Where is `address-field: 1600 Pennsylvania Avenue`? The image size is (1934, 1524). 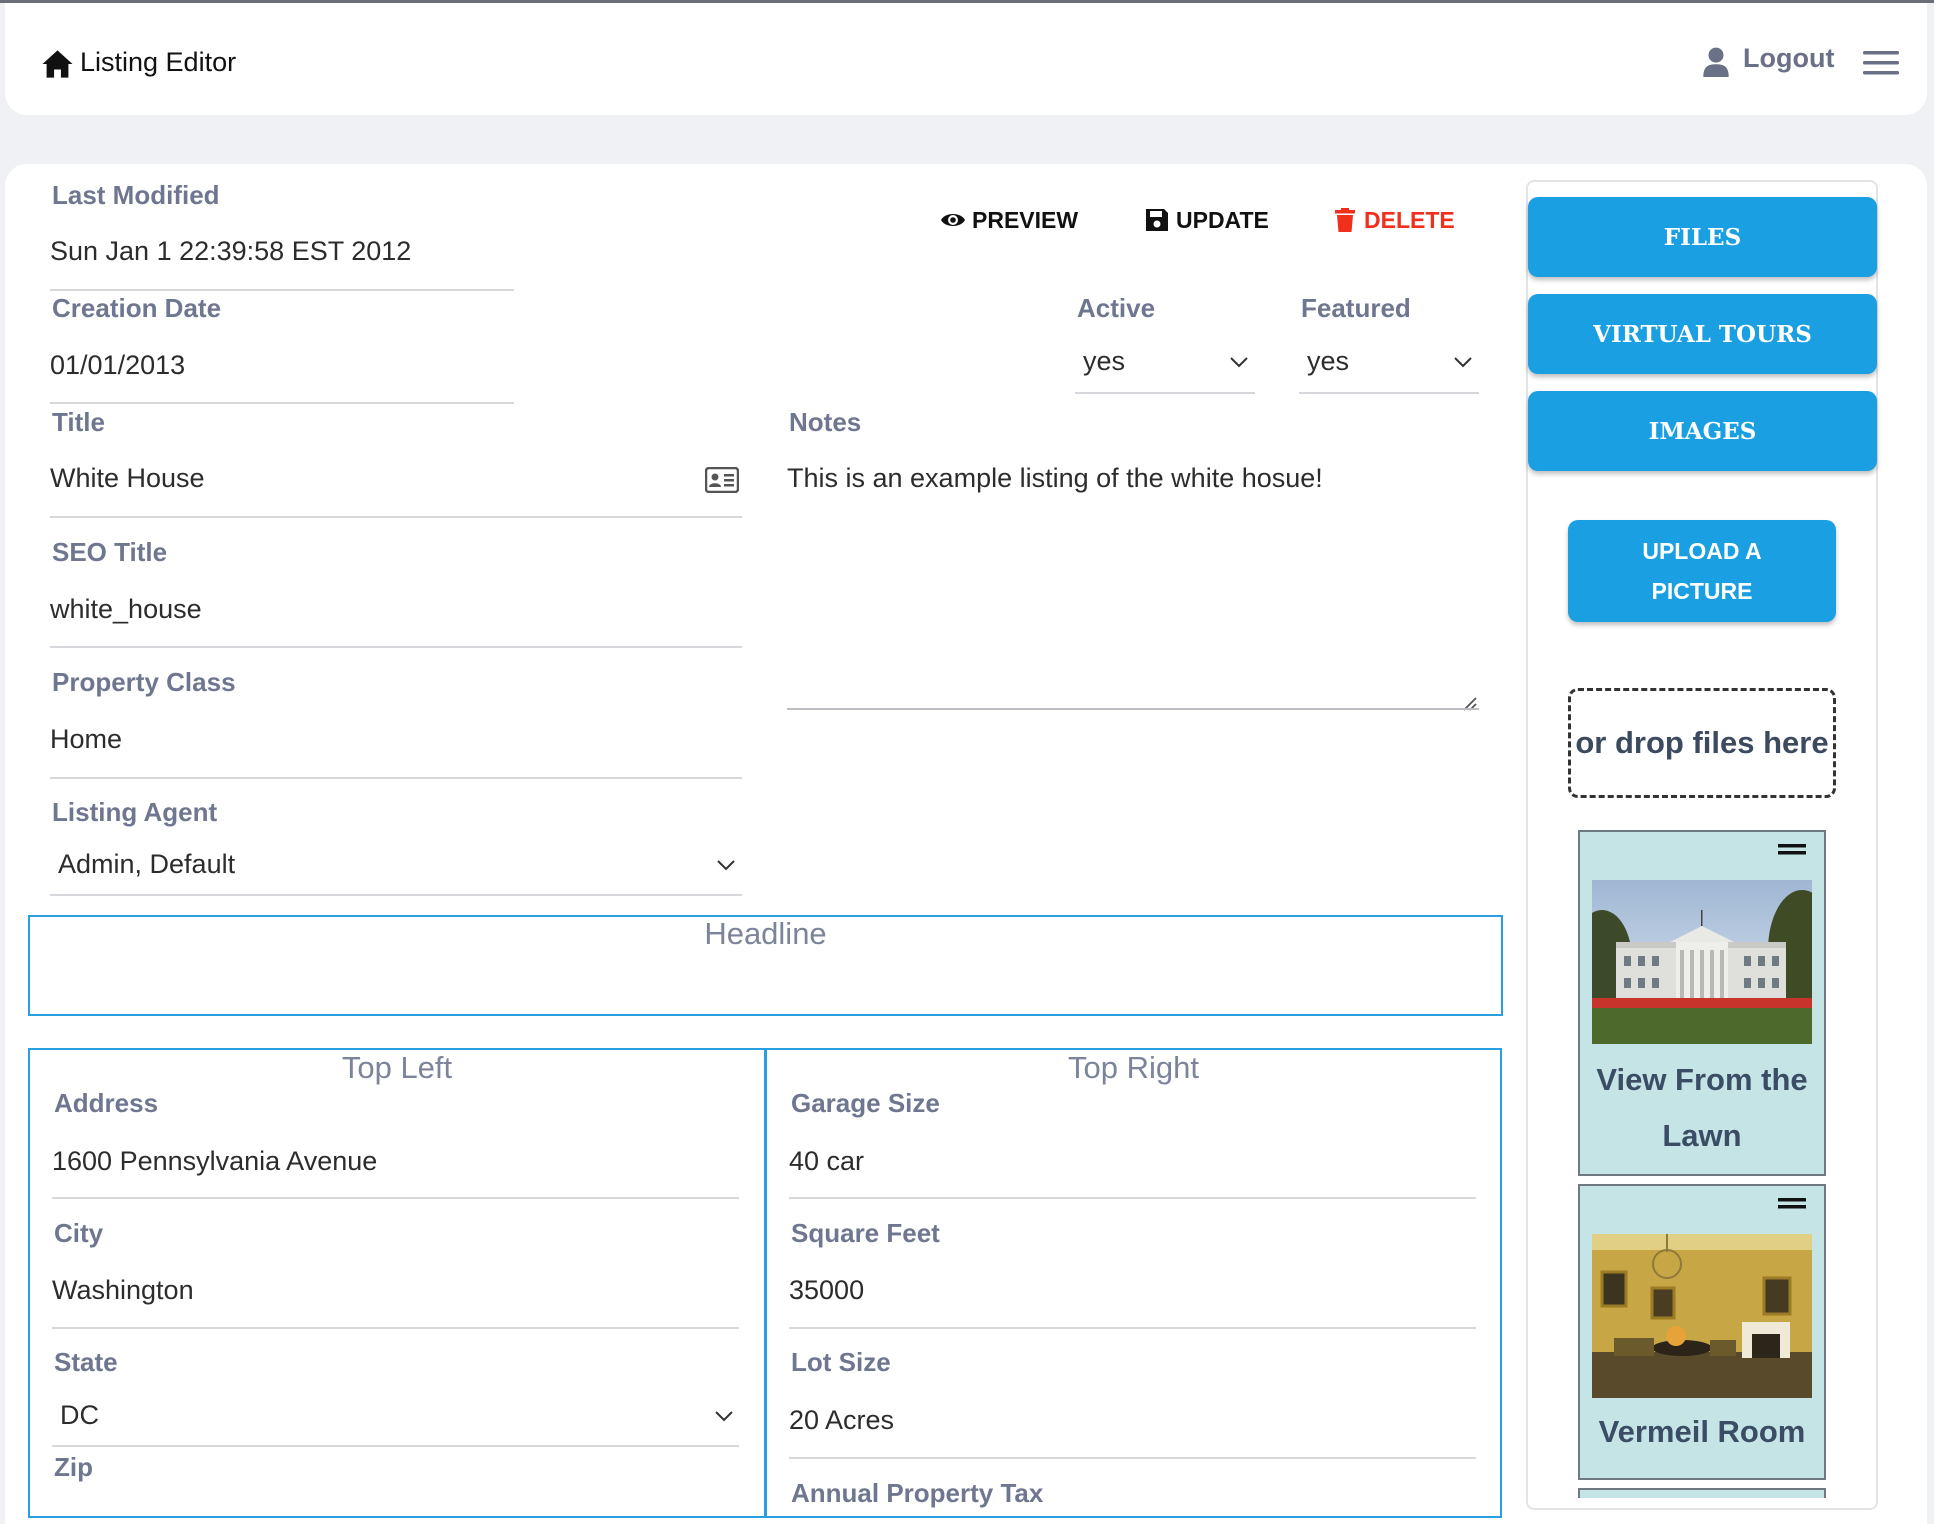 address-field: 1600 Pennsylvania Avenue is located at coordinates (214, 1161).